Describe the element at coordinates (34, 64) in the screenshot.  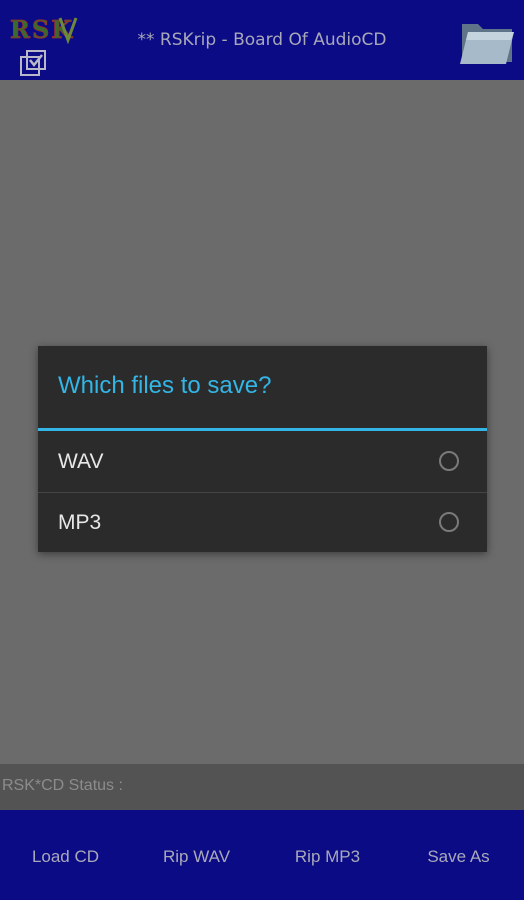
I see `checkbox-icon` at that location.